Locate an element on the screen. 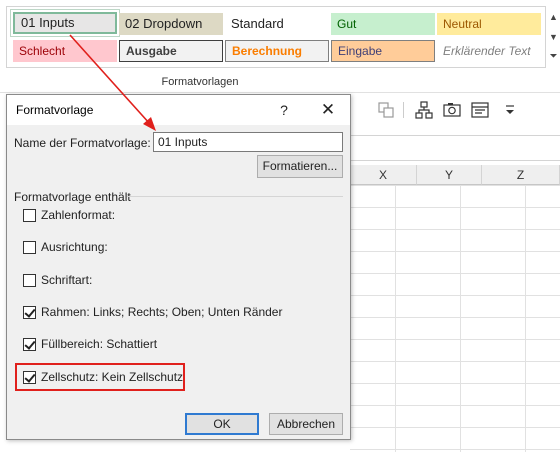 Image resolution: width=560 pixels, height=452 pixels. style-includes-heading: Formatvorlage enthält is located at coordinates (72, 197).